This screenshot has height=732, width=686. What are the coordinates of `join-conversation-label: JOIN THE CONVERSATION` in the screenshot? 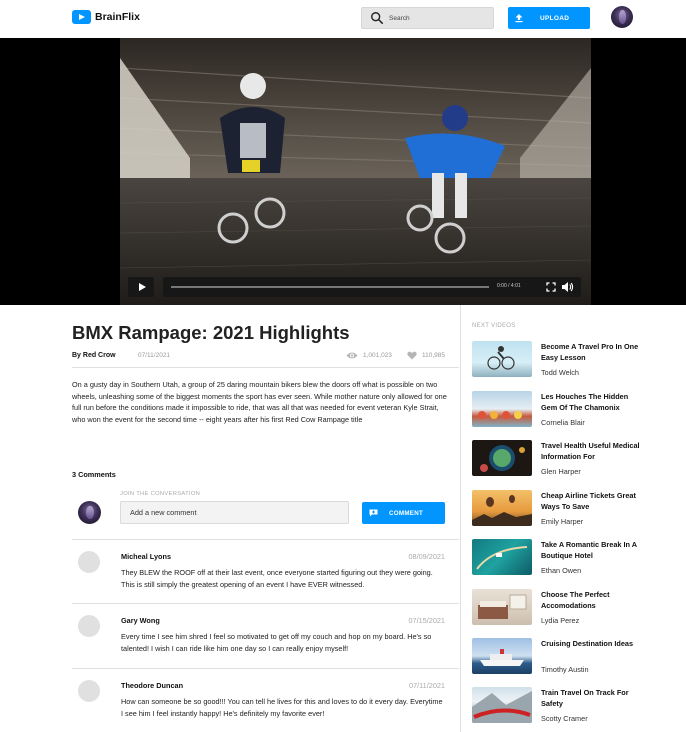 It's located at (160, 494).